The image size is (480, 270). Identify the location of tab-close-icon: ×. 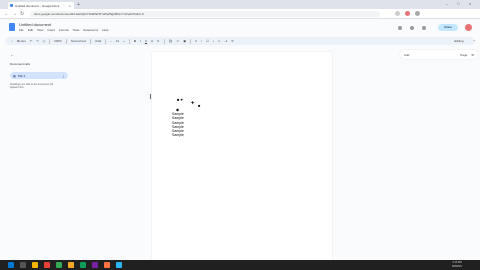
(70, 6).